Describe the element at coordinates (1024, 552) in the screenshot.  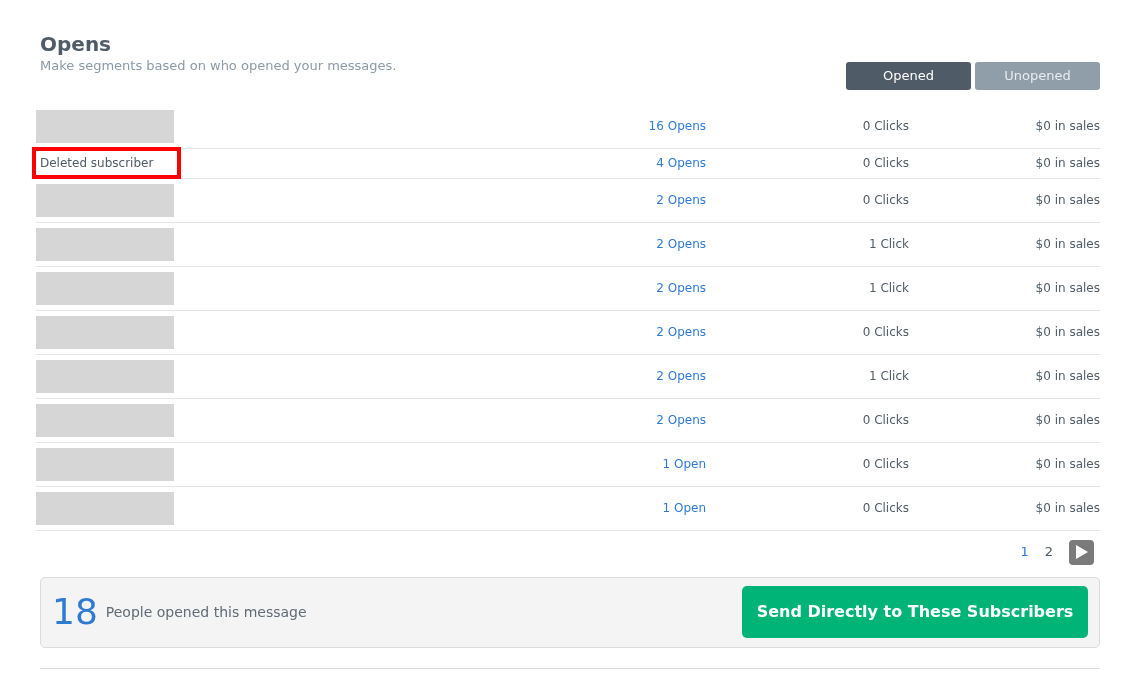
I see `page-link: 1` at that location.